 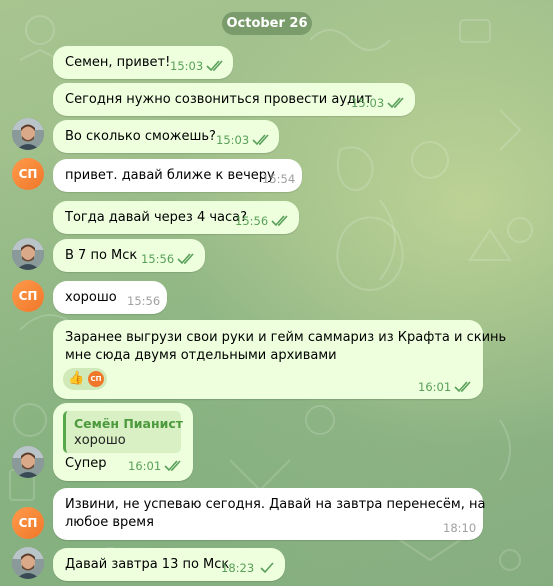 What do you see at coordinates (86, 463) in the screenshot?
I see `message-text: Супер` at bounding box center [86, 463].